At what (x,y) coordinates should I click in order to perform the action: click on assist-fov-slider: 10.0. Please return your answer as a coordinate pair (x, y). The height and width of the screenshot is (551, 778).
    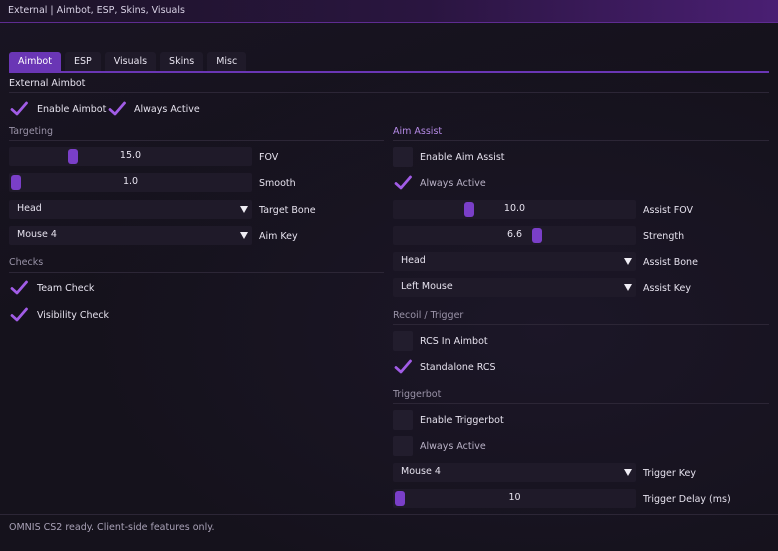
    Looking at the image, I should click on (514, 209).